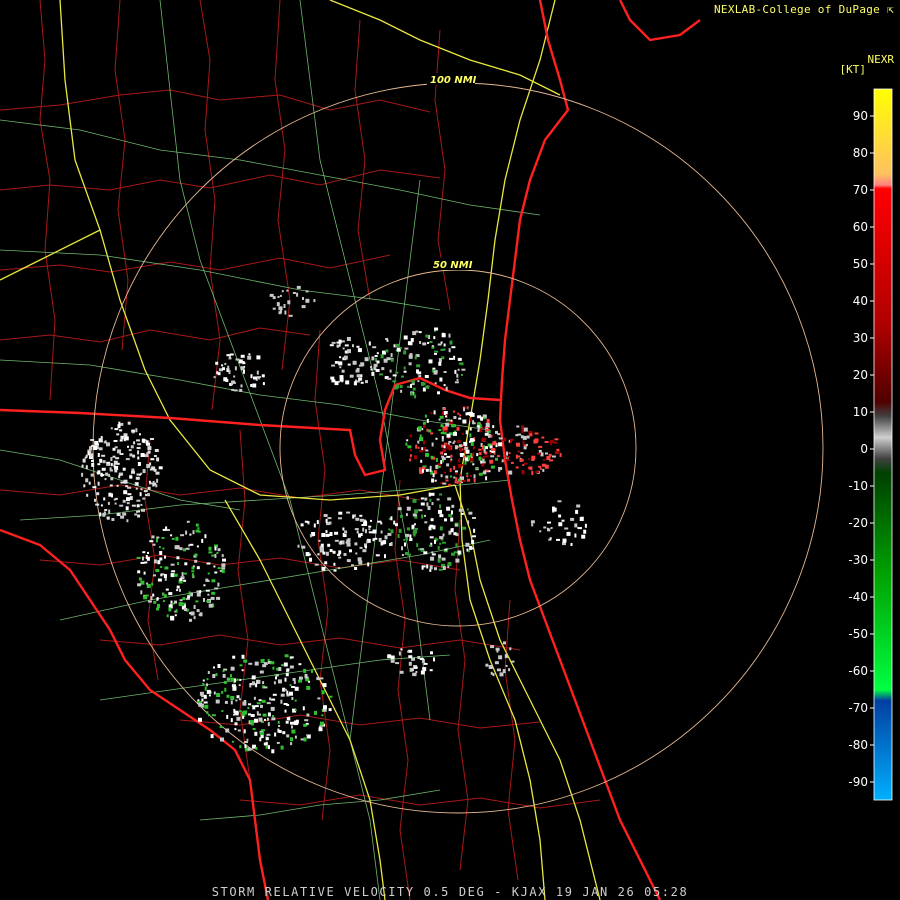 The image size is (900, 900). What do you see at coordinates (797, 9) in the screenshot?
I see `credit-text: NEXLAB-College of DuPage` at bounding box center [797, 9].